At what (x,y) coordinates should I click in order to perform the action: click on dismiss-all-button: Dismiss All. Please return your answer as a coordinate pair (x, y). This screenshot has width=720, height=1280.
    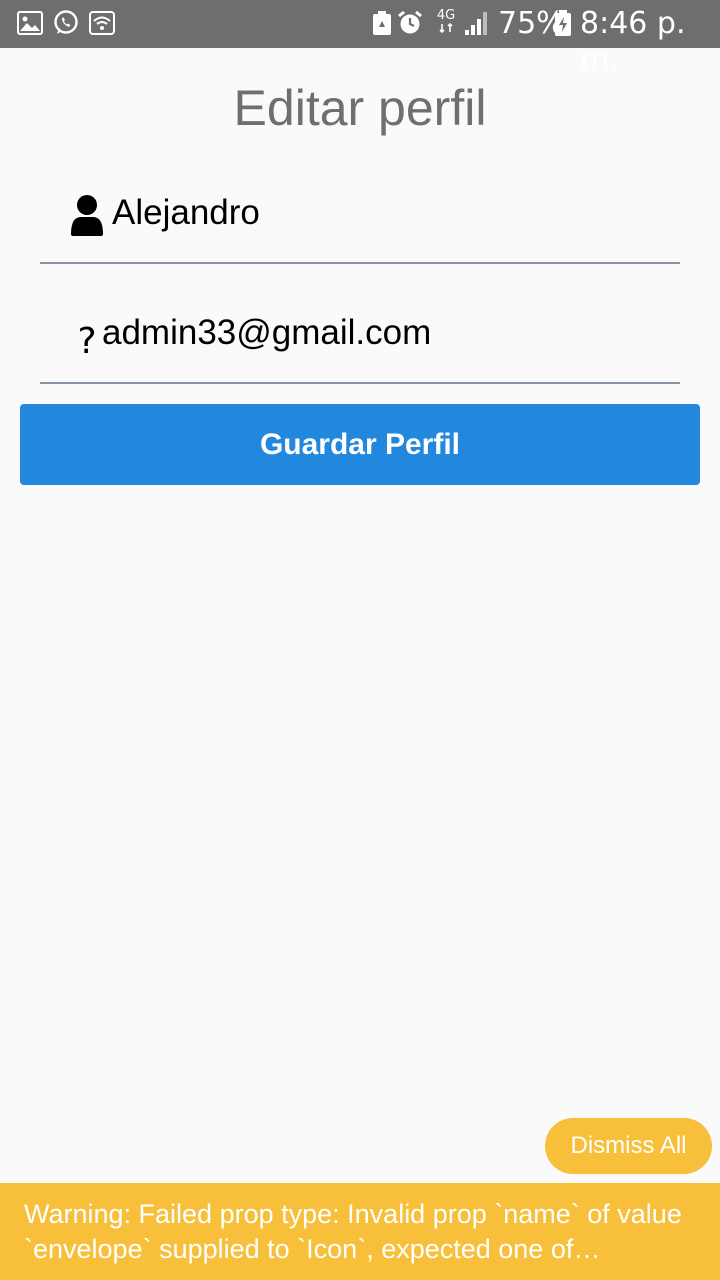
    Looking at the image, I should click on (628, 1146).